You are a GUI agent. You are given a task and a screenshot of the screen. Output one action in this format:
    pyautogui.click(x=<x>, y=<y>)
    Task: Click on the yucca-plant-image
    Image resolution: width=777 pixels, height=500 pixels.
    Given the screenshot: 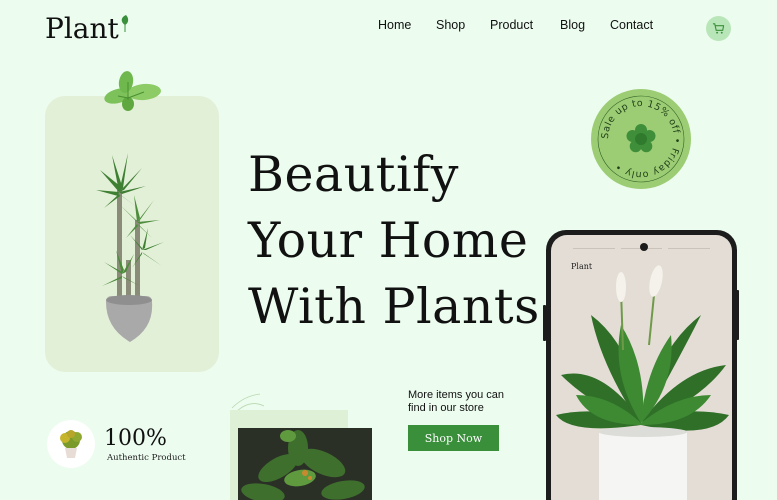 What is the action you would take?
    pyautogui.click(x=130, y=247)
    